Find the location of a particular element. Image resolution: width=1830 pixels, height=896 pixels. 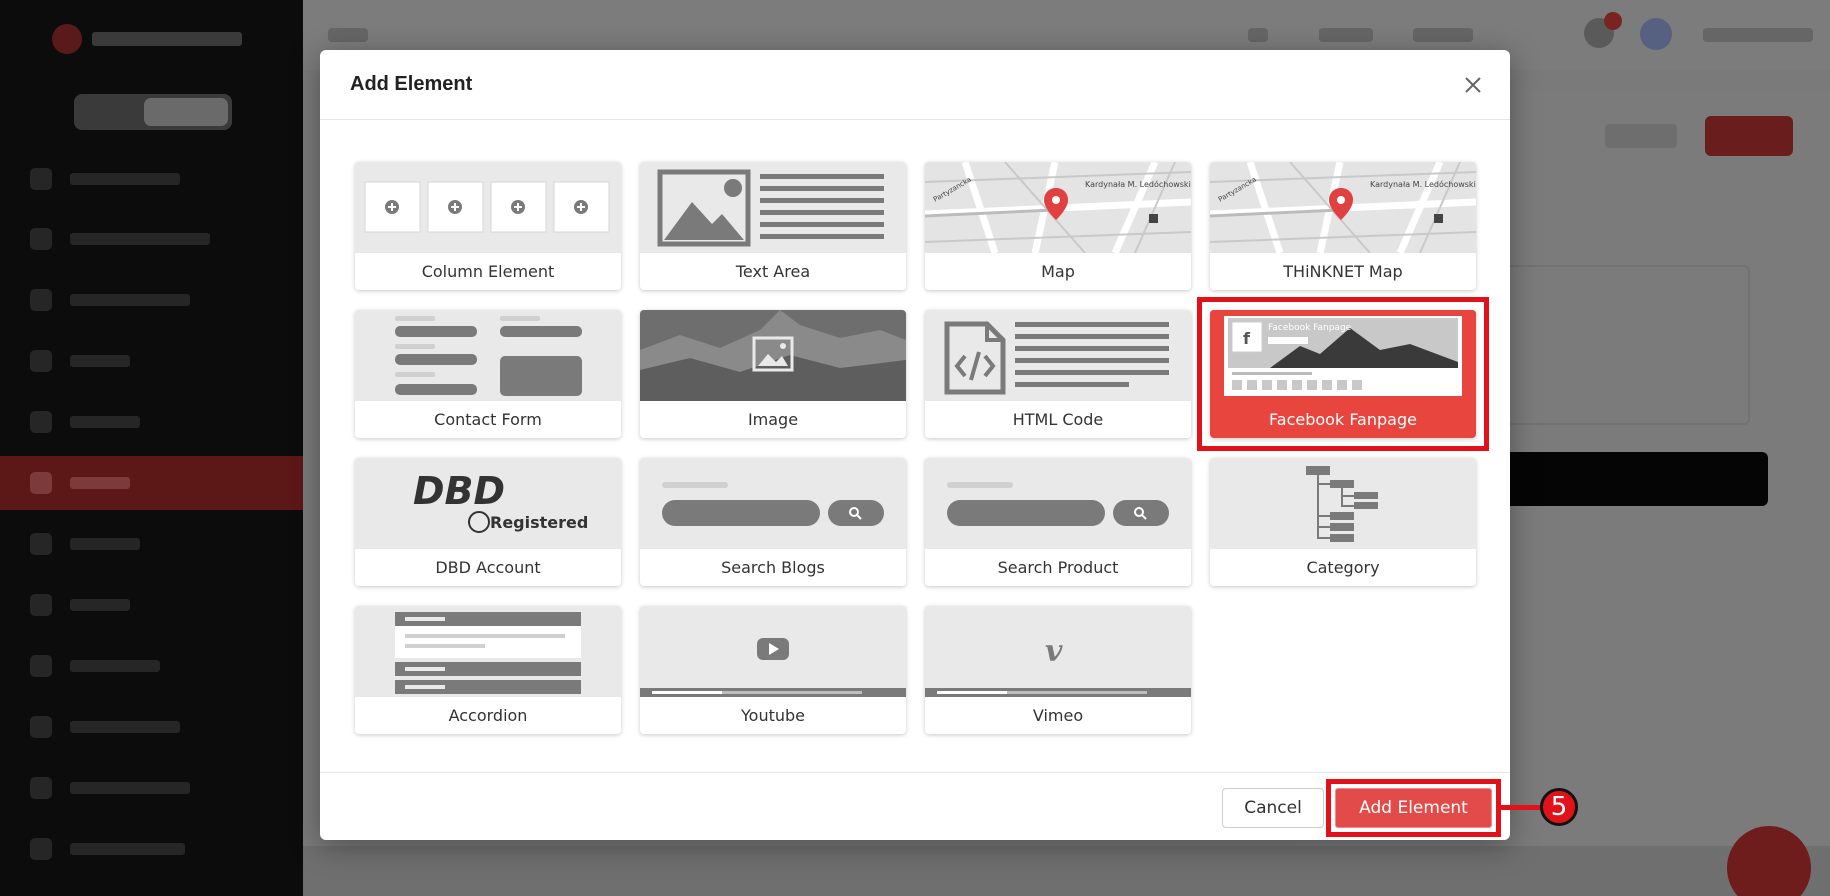

add-element-button: Add Element is located at coordinates (1413, 808).